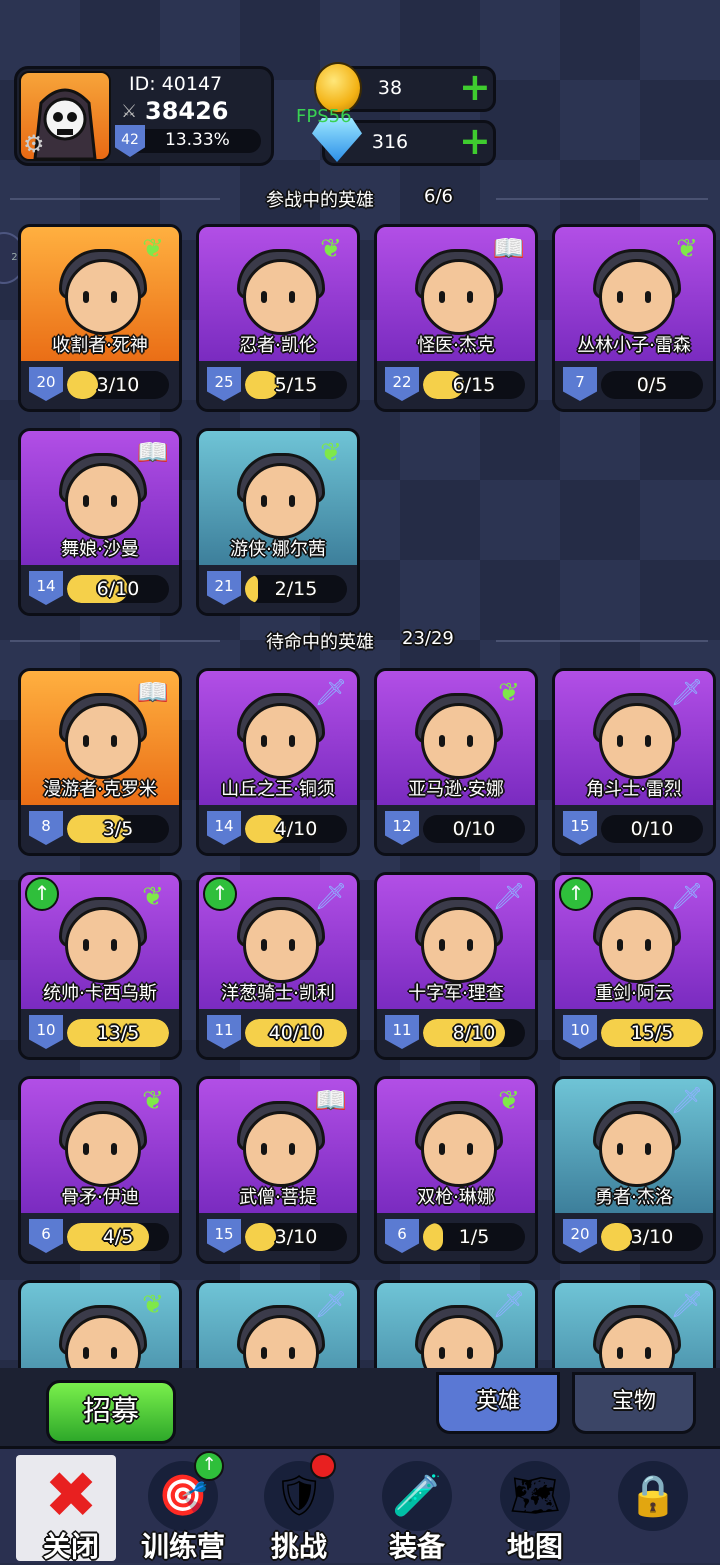 This screenshot has width=720, height=1565. I want to click on hero-card: 📖 武僧·菩提 15 3/10, so click(278, 1170).